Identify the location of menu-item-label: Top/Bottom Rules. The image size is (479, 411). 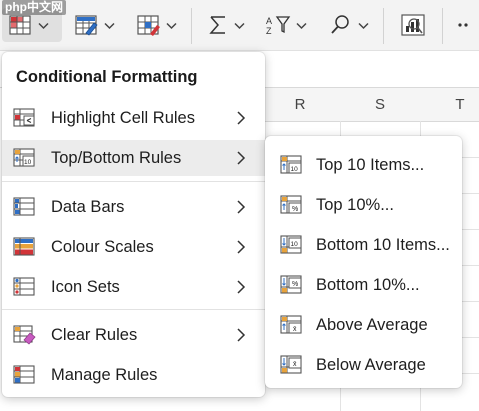
(116, 157).